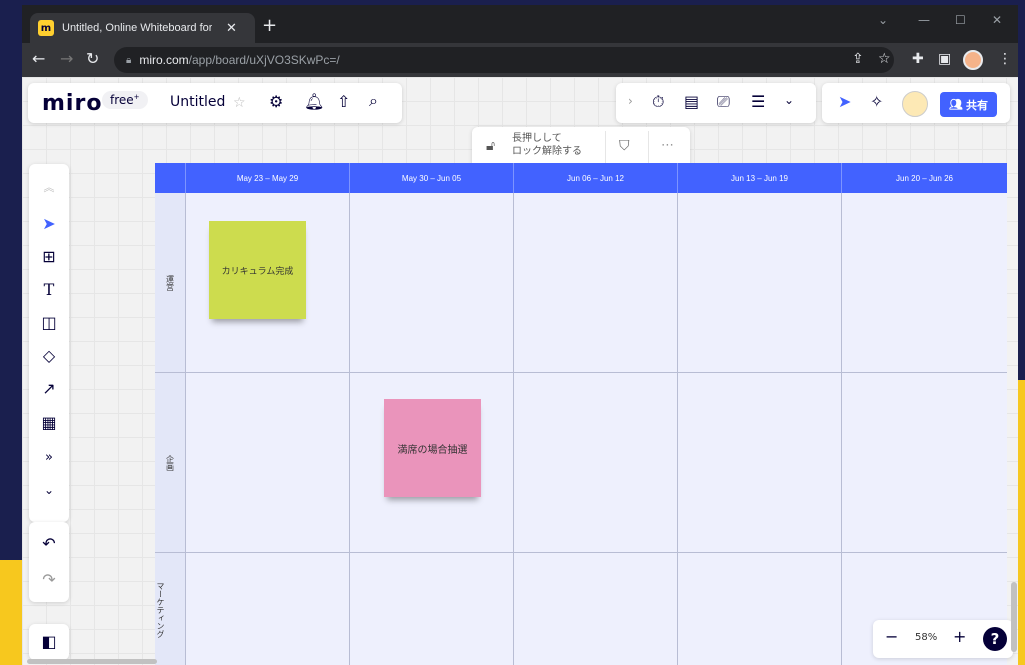  Describe the element at coordinates (49, 423) in the screenshot. I see `calendar-icon: ▦` at that location.